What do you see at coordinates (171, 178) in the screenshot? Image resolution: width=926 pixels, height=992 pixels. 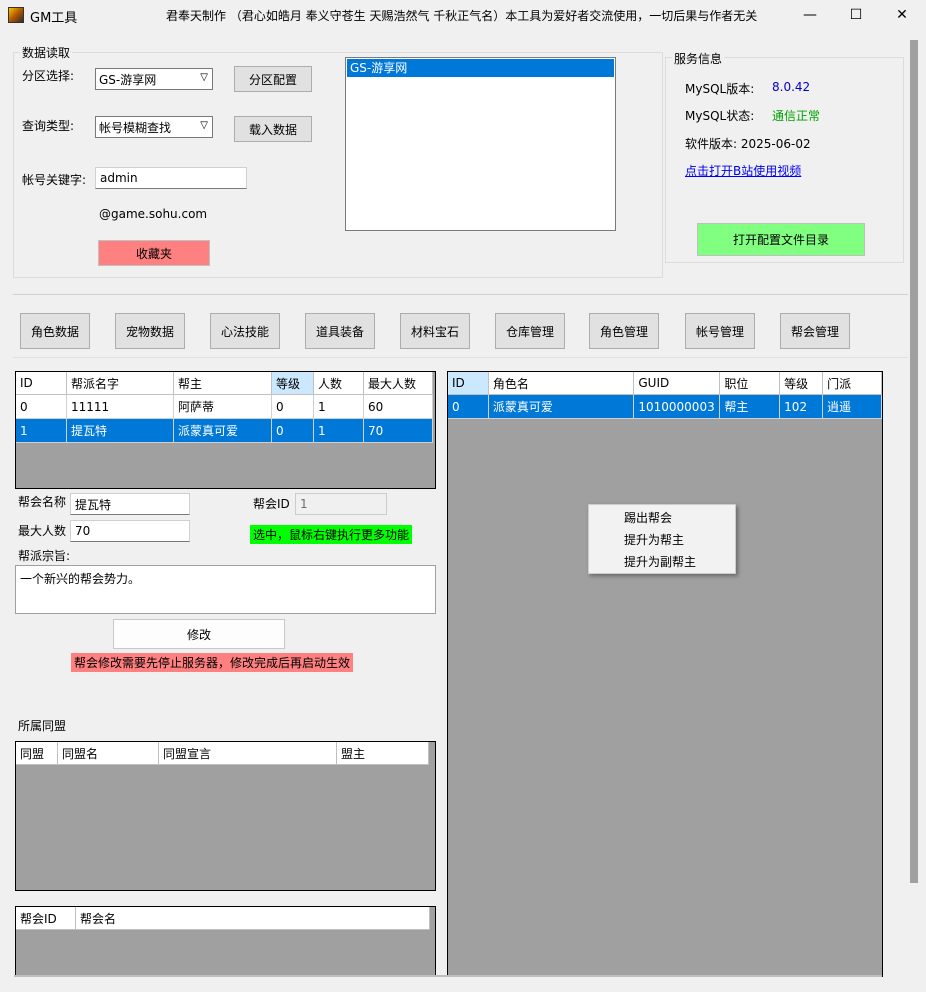 I see `keyword-input: admin` at bounding box center [171, 178].